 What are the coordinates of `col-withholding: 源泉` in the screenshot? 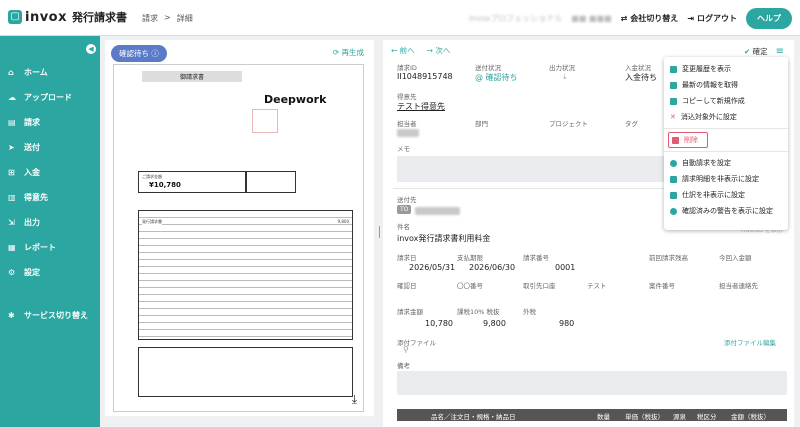 It's located at (679, 417).